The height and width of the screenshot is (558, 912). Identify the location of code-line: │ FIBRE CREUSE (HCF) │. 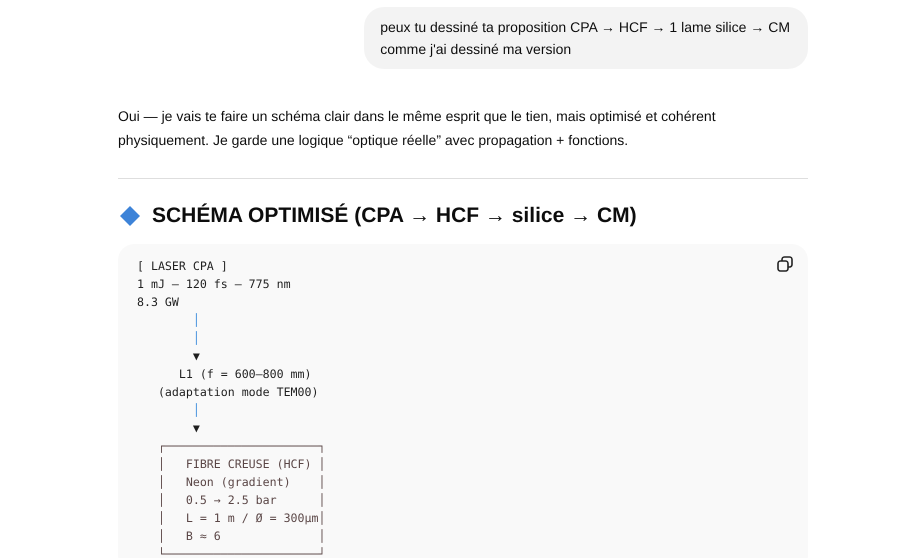
(241, 464).